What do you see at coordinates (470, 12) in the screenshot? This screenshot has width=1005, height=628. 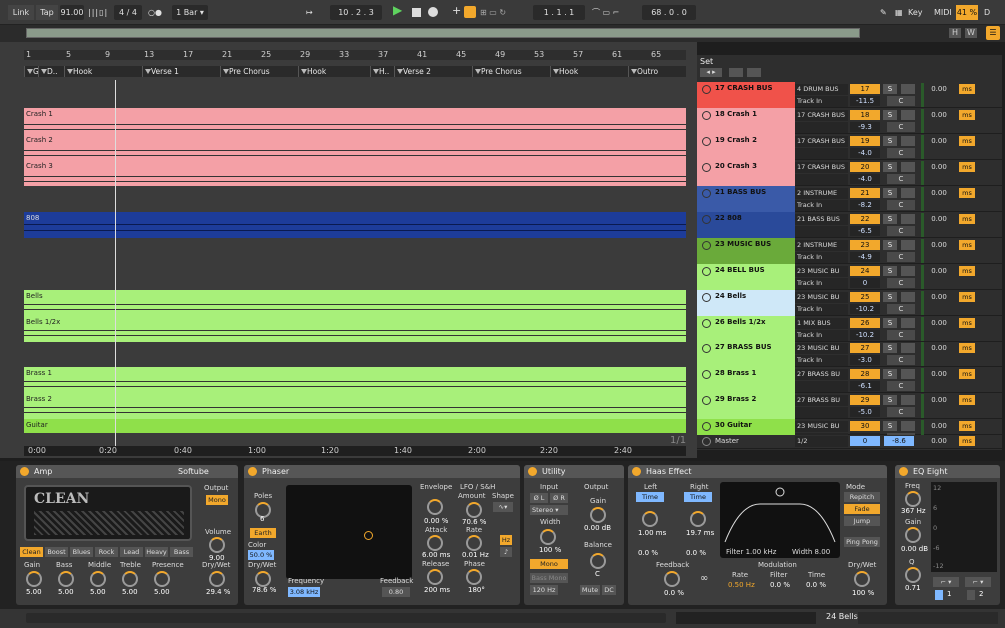 I see `automation-arm-icon` at bounding box center [470, 12].